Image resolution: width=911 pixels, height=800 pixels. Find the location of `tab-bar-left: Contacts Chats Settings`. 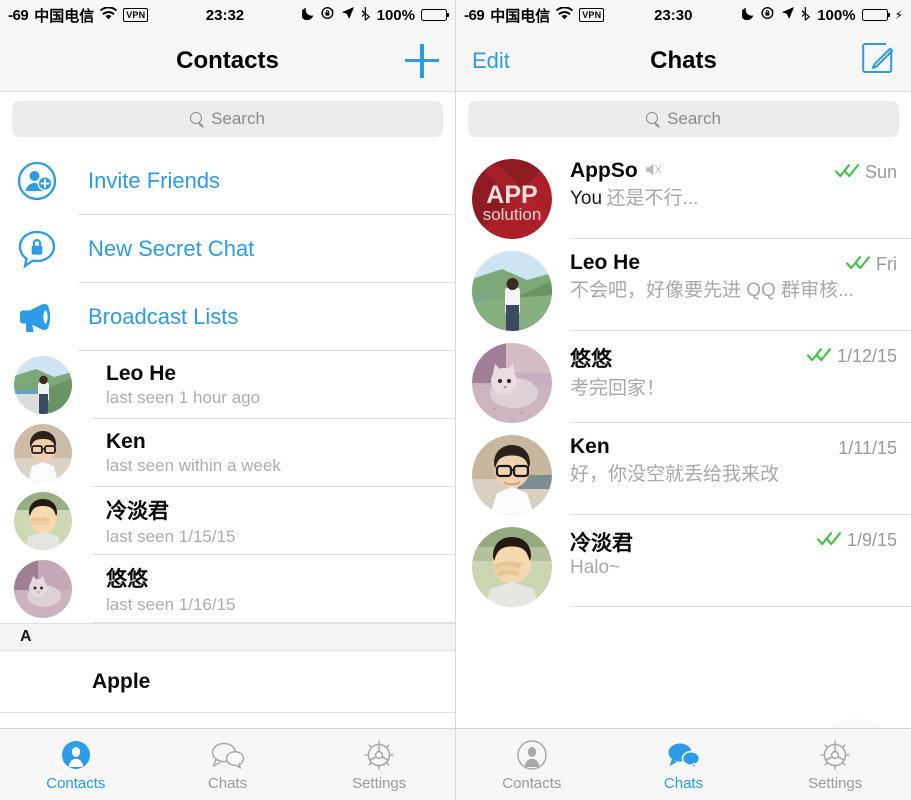

tab-bar-left: Contacts Chats Settings is located at coordinates (227, 764).